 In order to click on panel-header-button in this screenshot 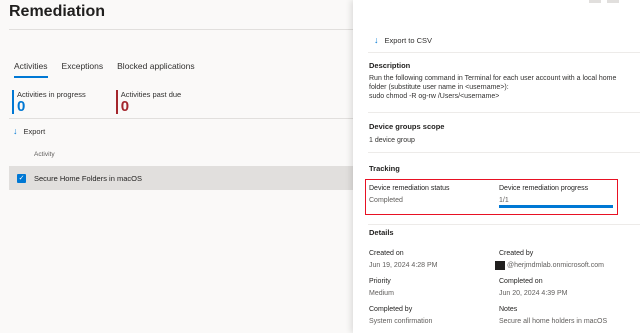, I will do `click(595, 1)`.